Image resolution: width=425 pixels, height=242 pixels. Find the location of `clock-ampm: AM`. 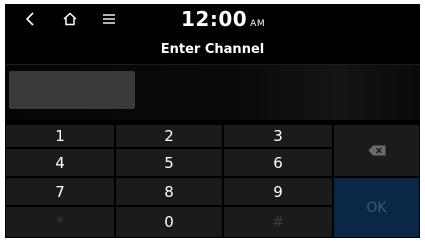

clock-ampm: AM is located at coordinates (258, 24).